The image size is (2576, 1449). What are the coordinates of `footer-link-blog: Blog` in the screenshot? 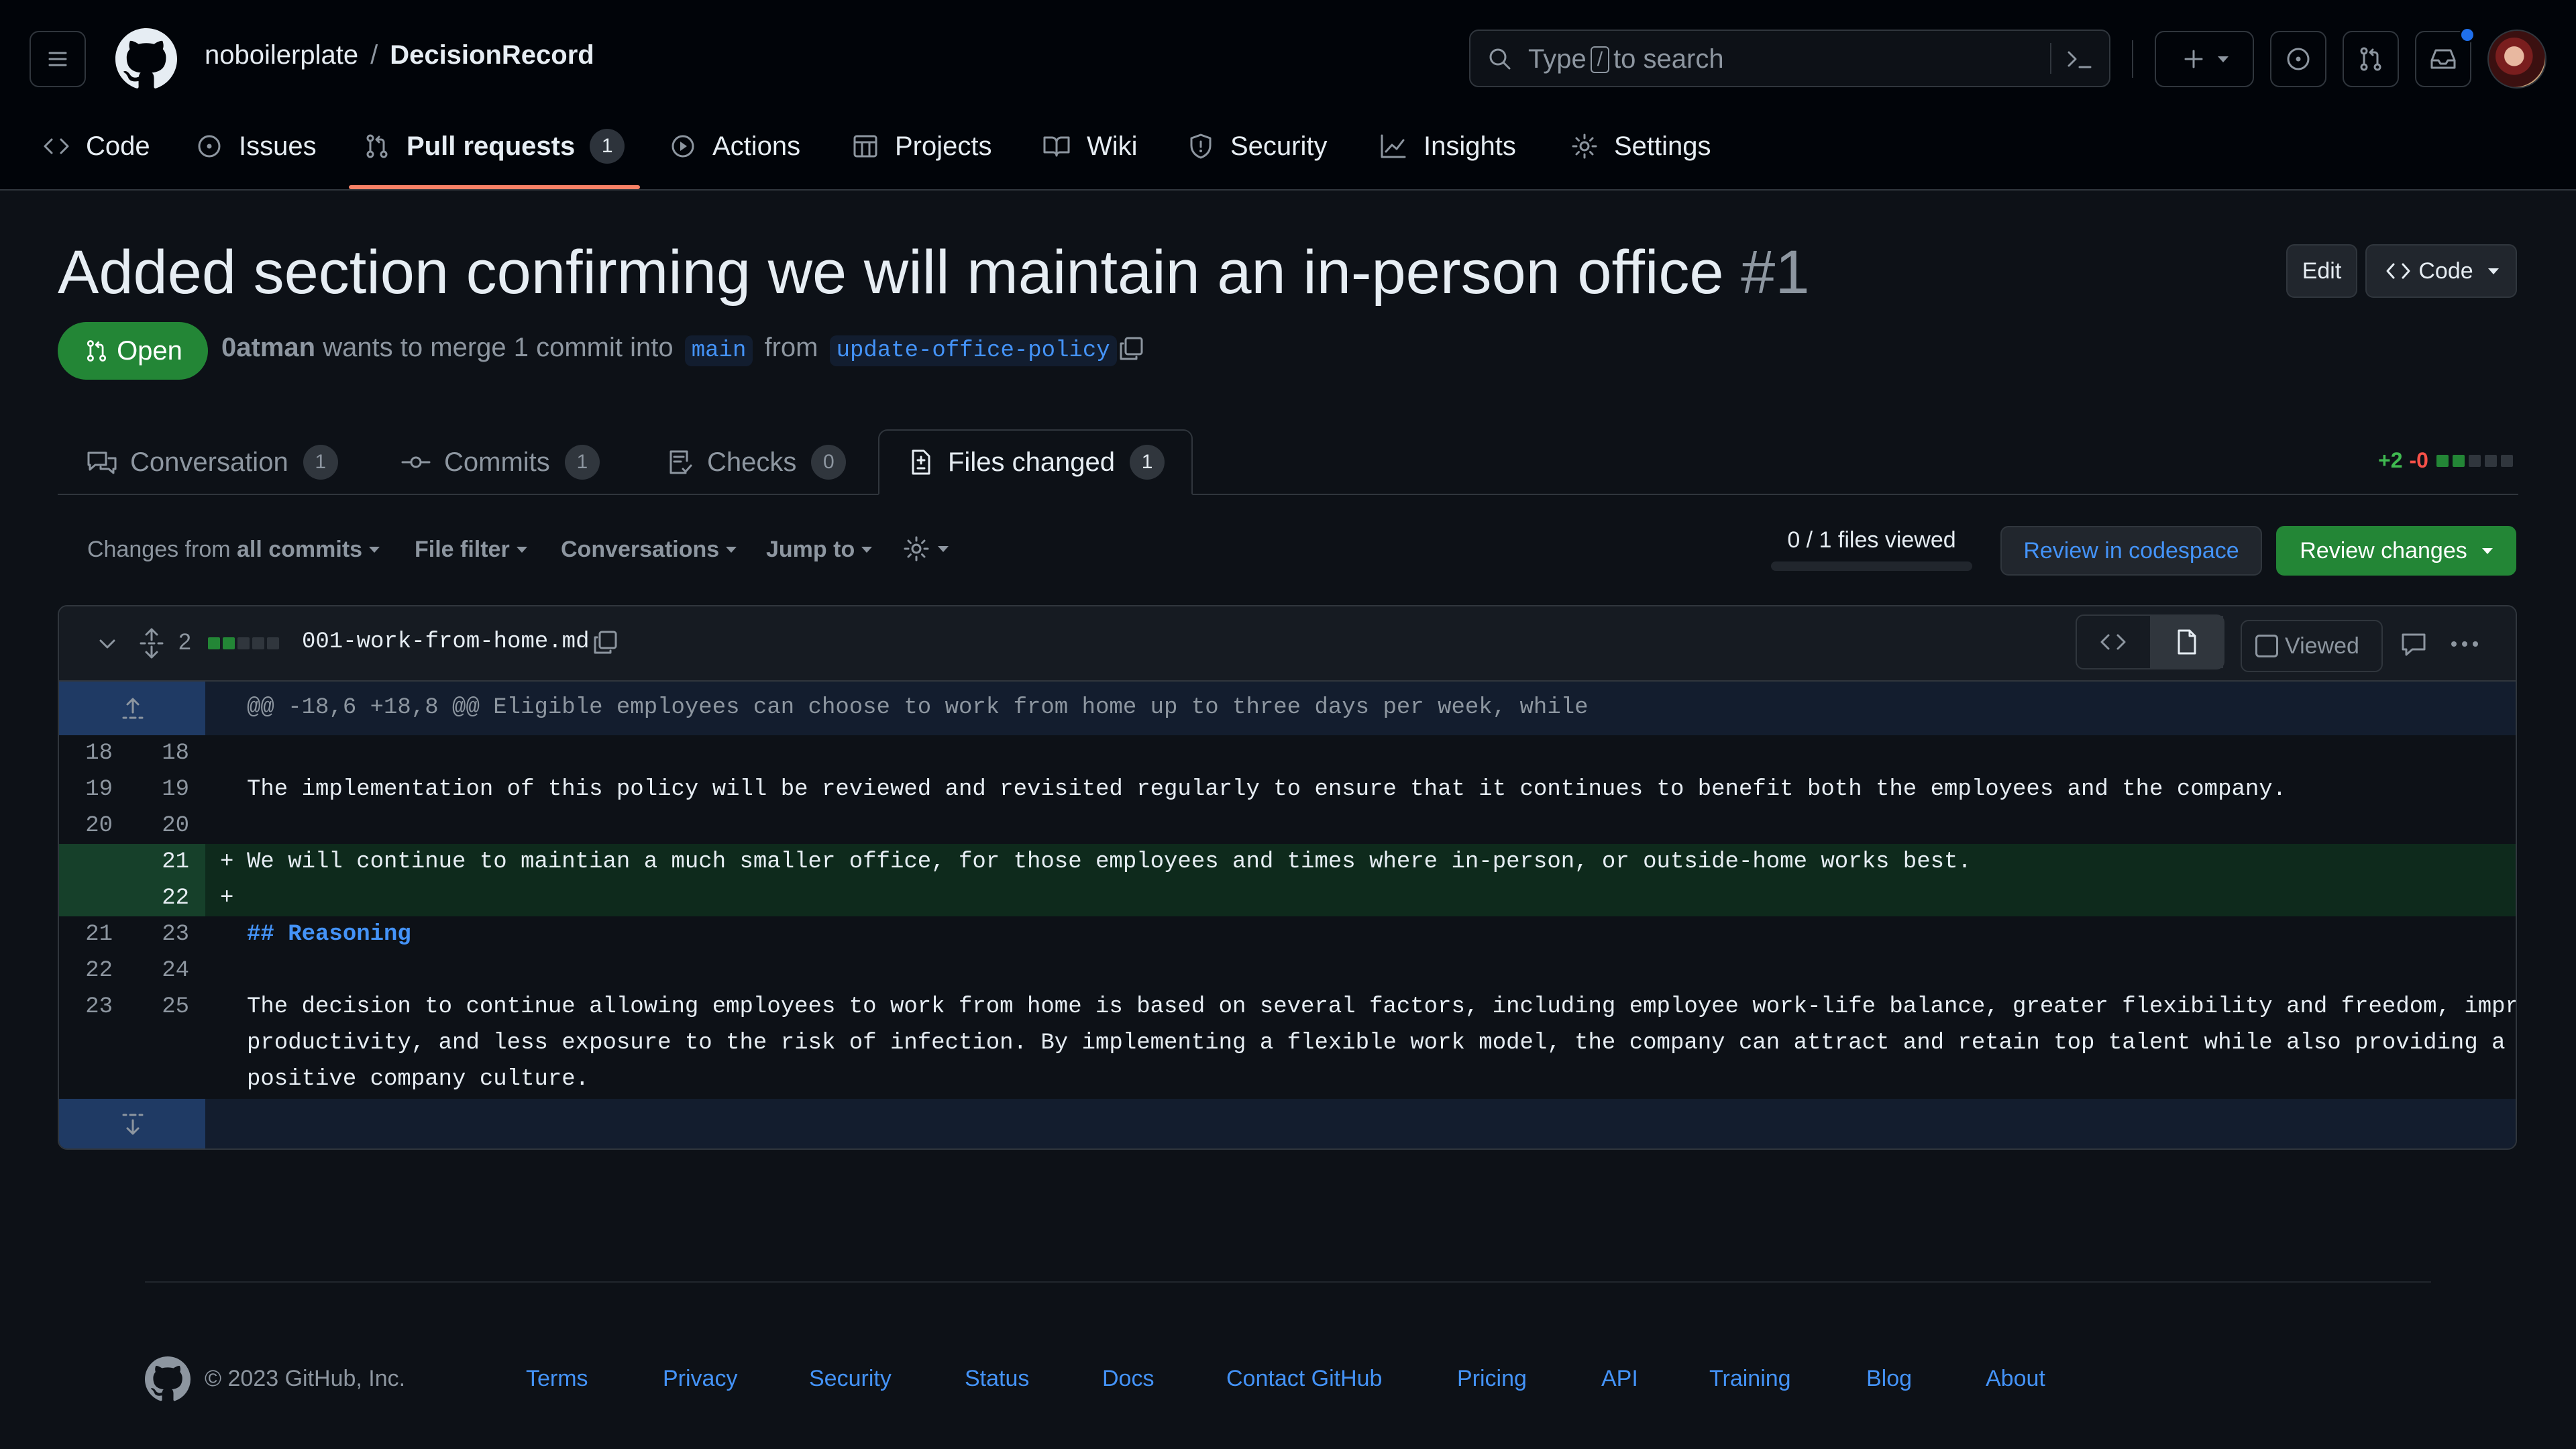 It's located at (1889, 1379).